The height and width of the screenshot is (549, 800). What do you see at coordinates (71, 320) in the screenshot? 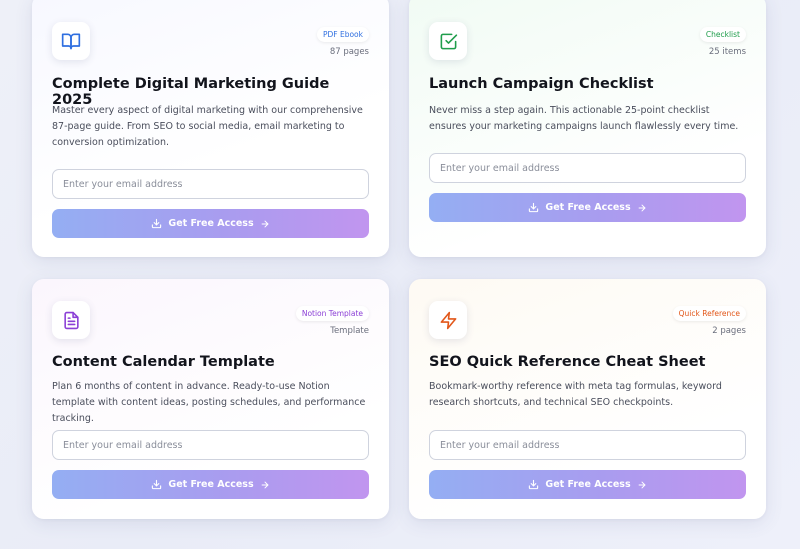
I see `file-text-icon` at bounding box center [71, 320].